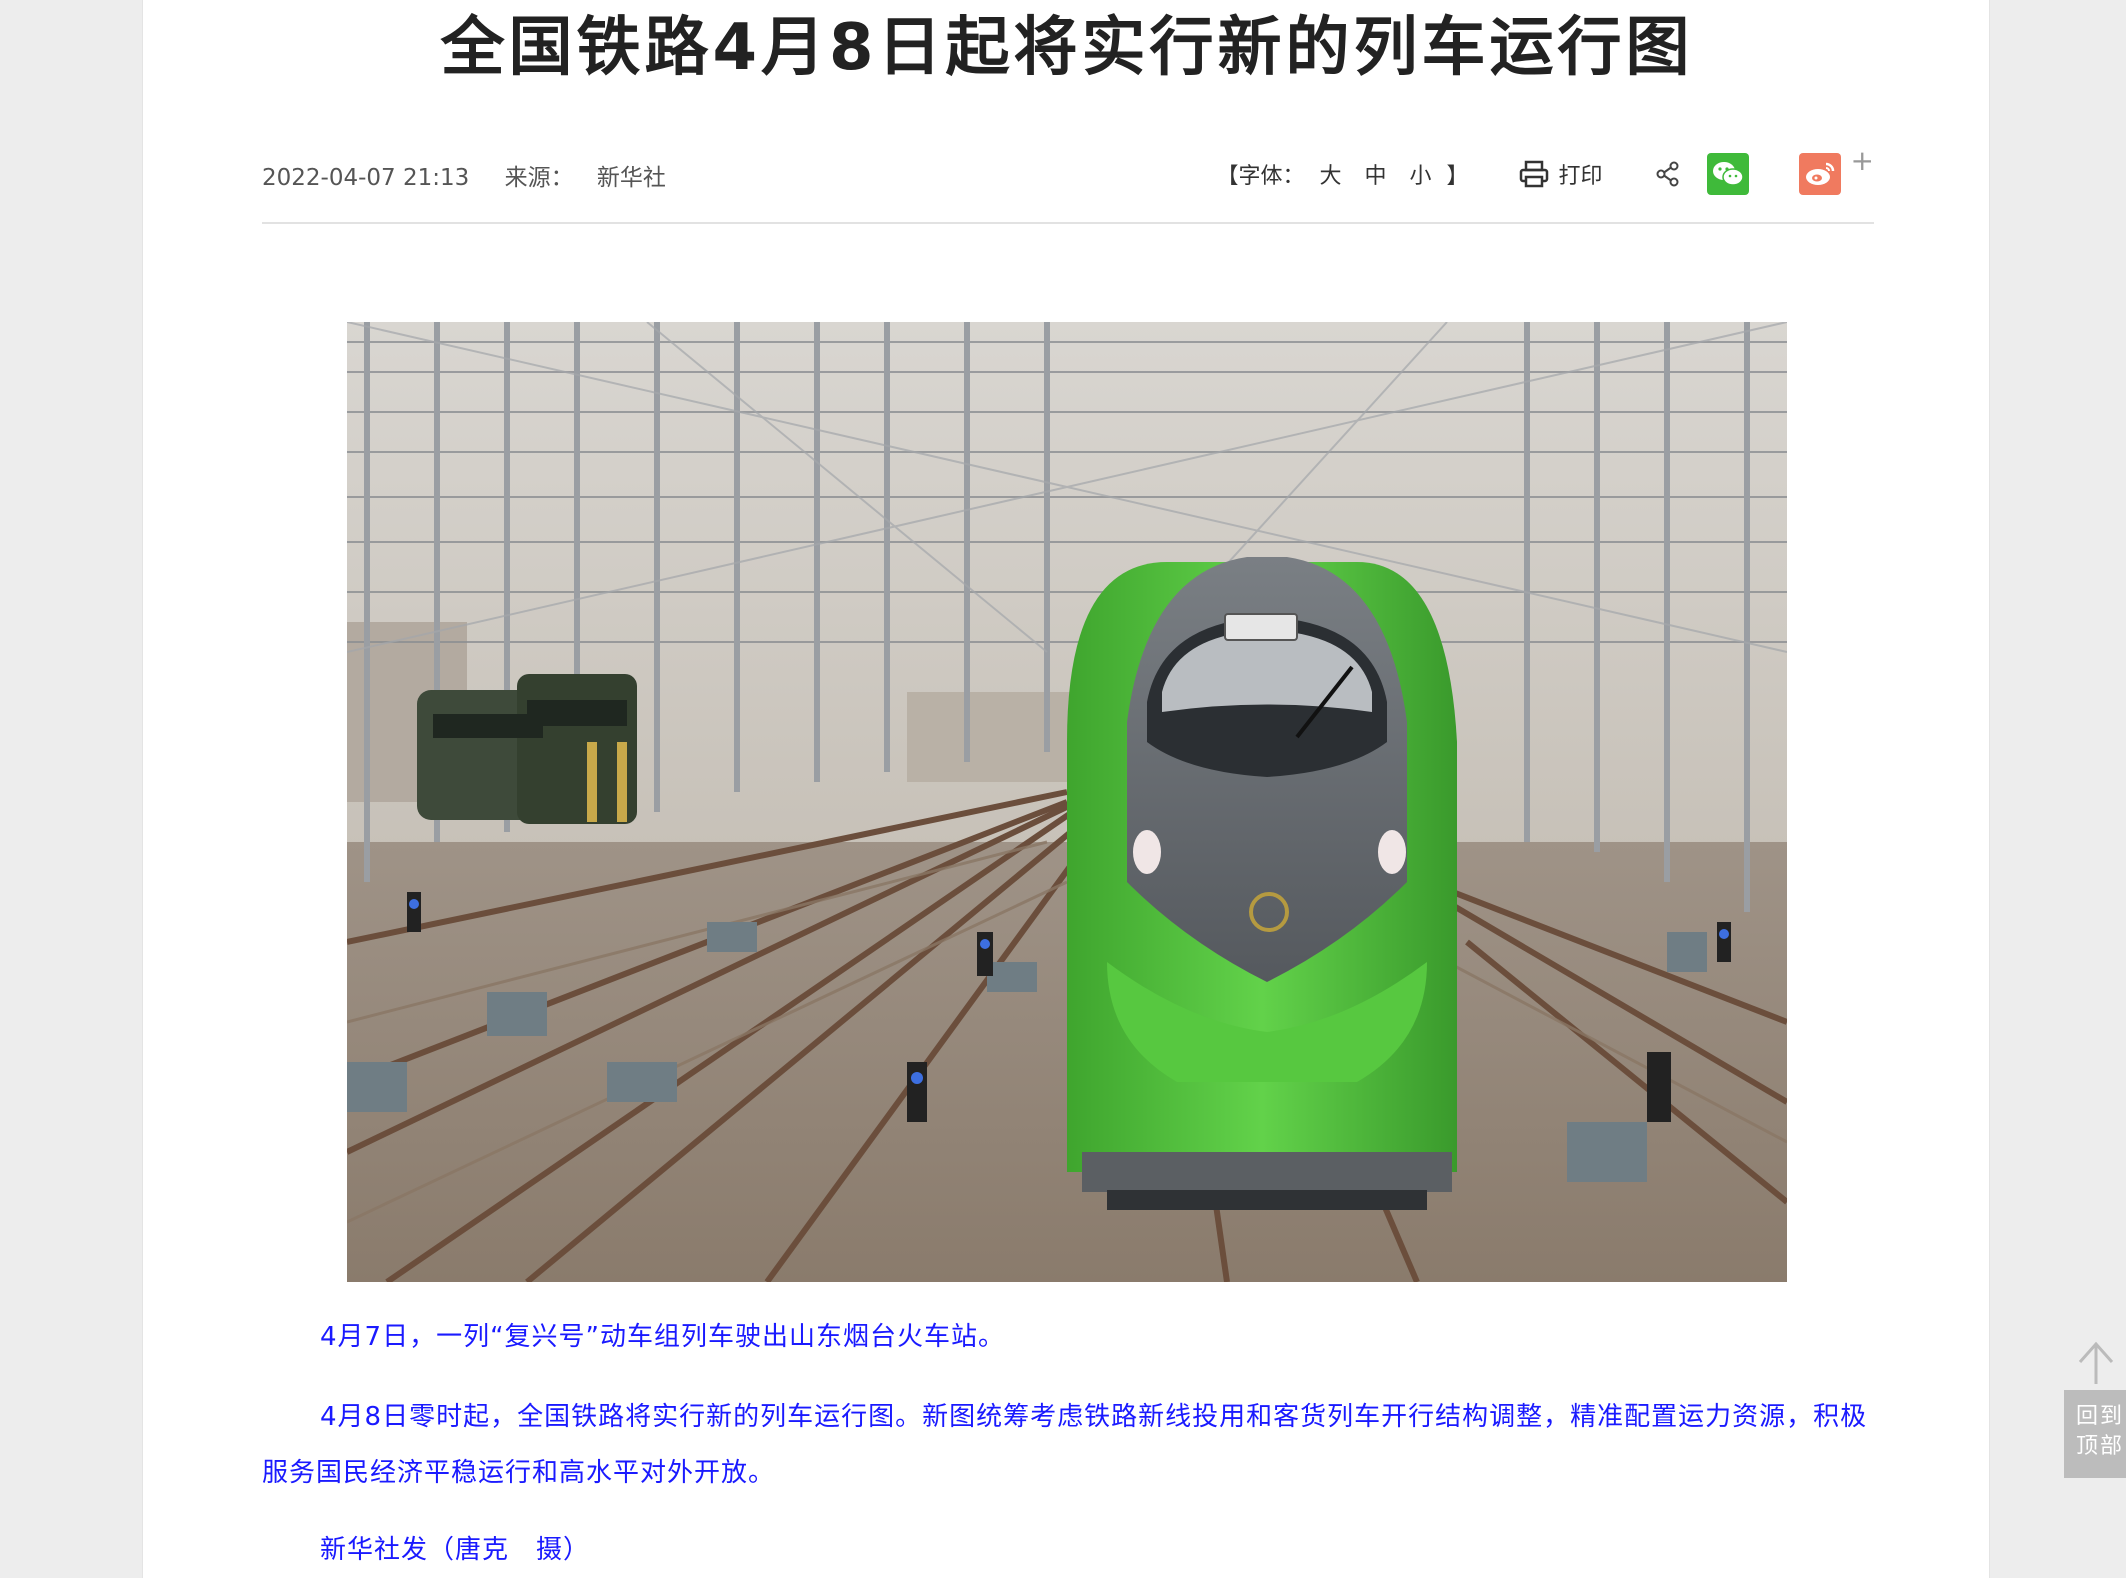  Describe the element at coordinates (663, 1337) in the screenshot. I see `caption-paragraph: 4月7日，一列“复兴号”动车组列车驶出山东烟台火车站。` at that location.